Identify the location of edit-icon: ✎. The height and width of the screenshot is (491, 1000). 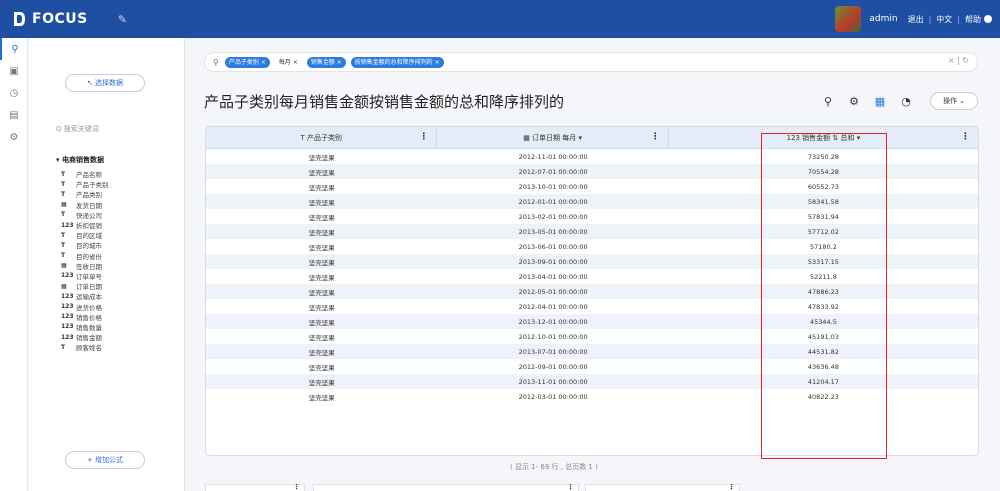
(122, 19).